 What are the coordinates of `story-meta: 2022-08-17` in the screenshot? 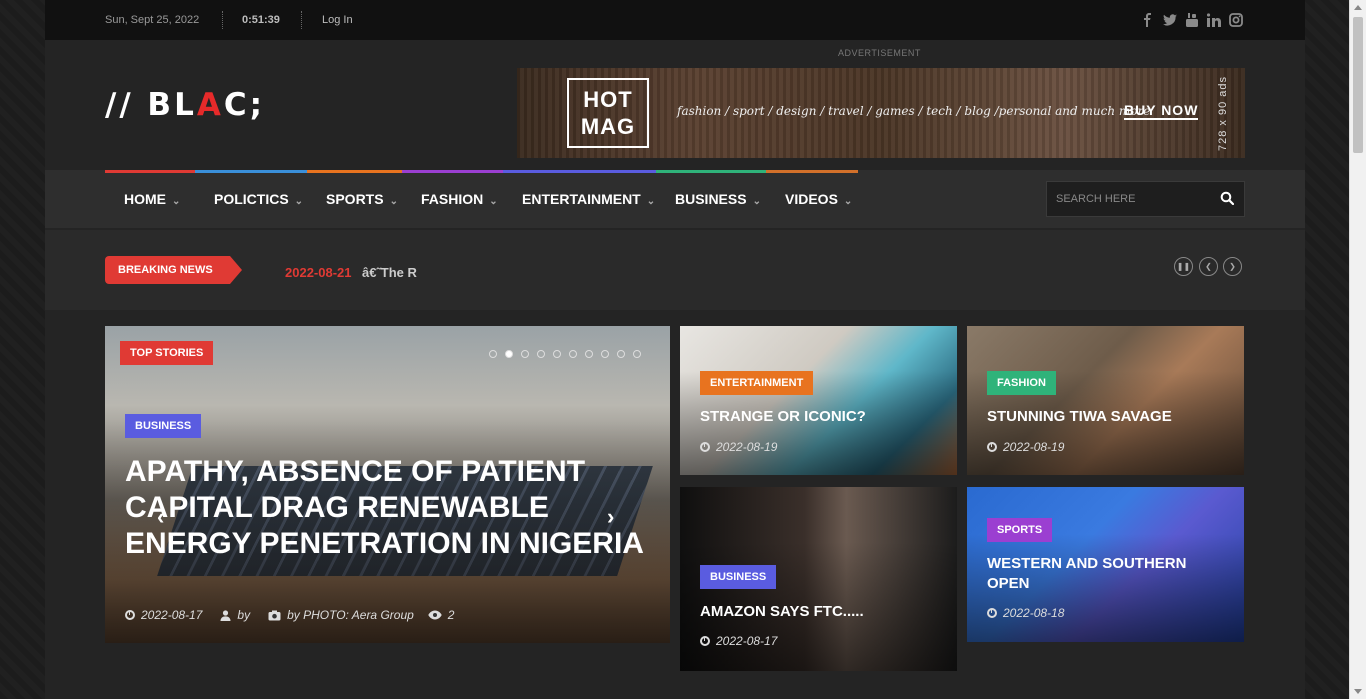 It's located at (738, 641).